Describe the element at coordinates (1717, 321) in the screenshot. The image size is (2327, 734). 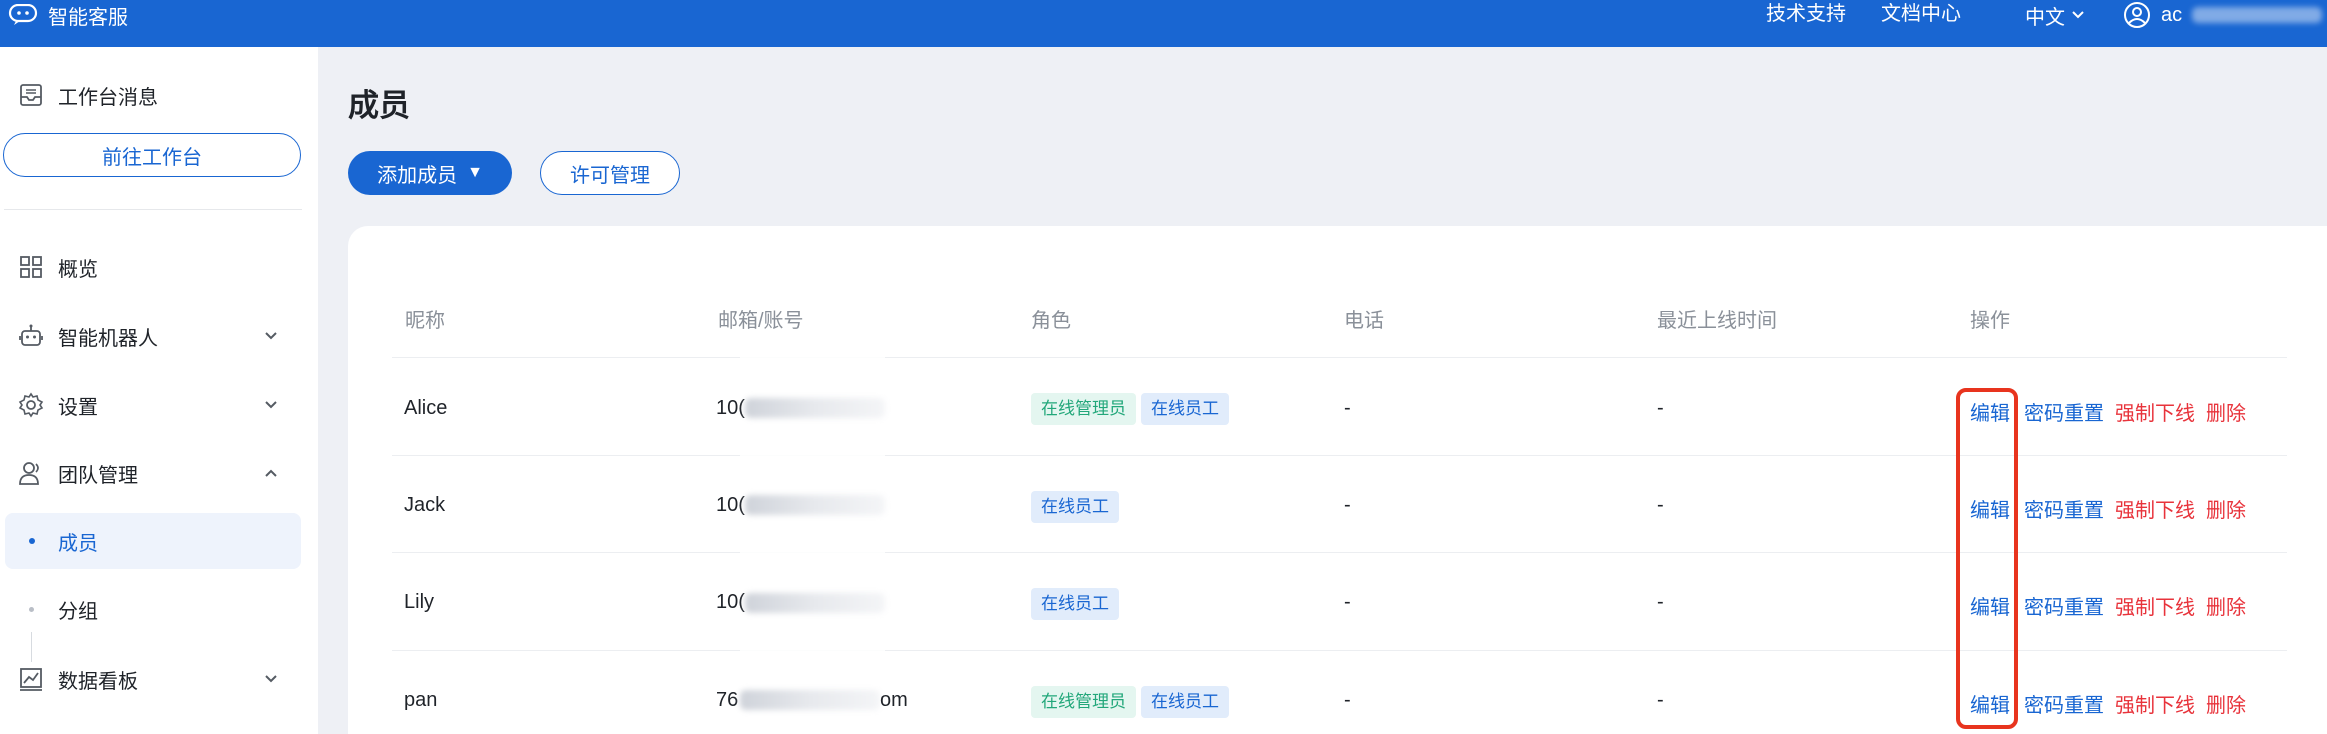
I see `column-header-last-online: 最近上线时间` at that location.